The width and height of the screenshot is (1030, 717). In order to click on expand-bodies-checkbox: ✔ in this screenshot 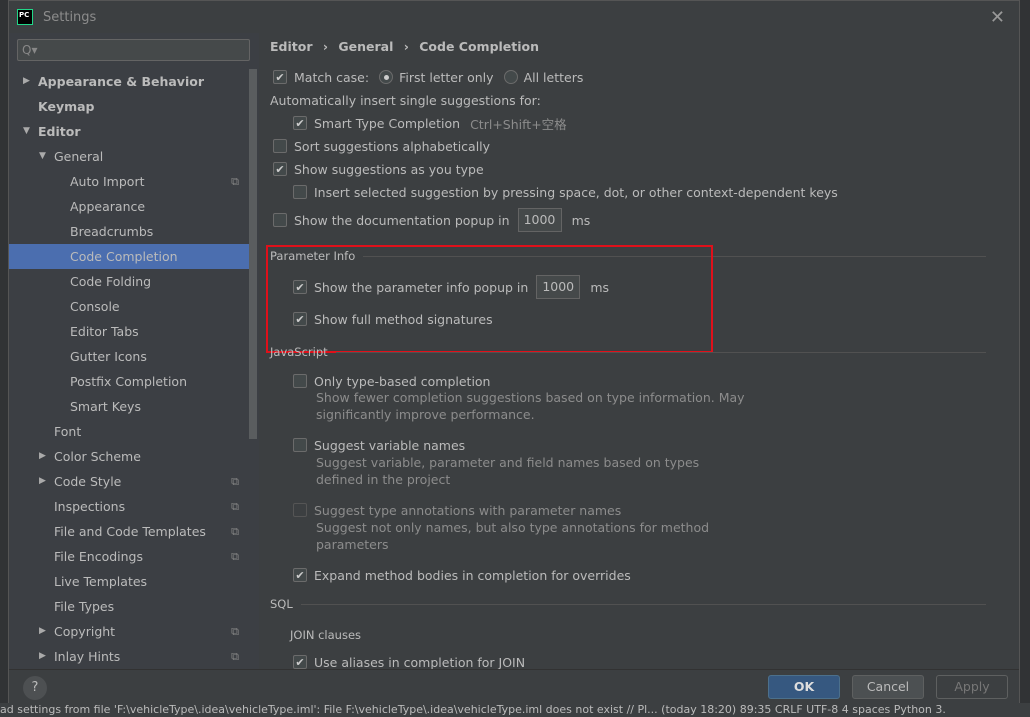, I will do `click(300, 575)`.